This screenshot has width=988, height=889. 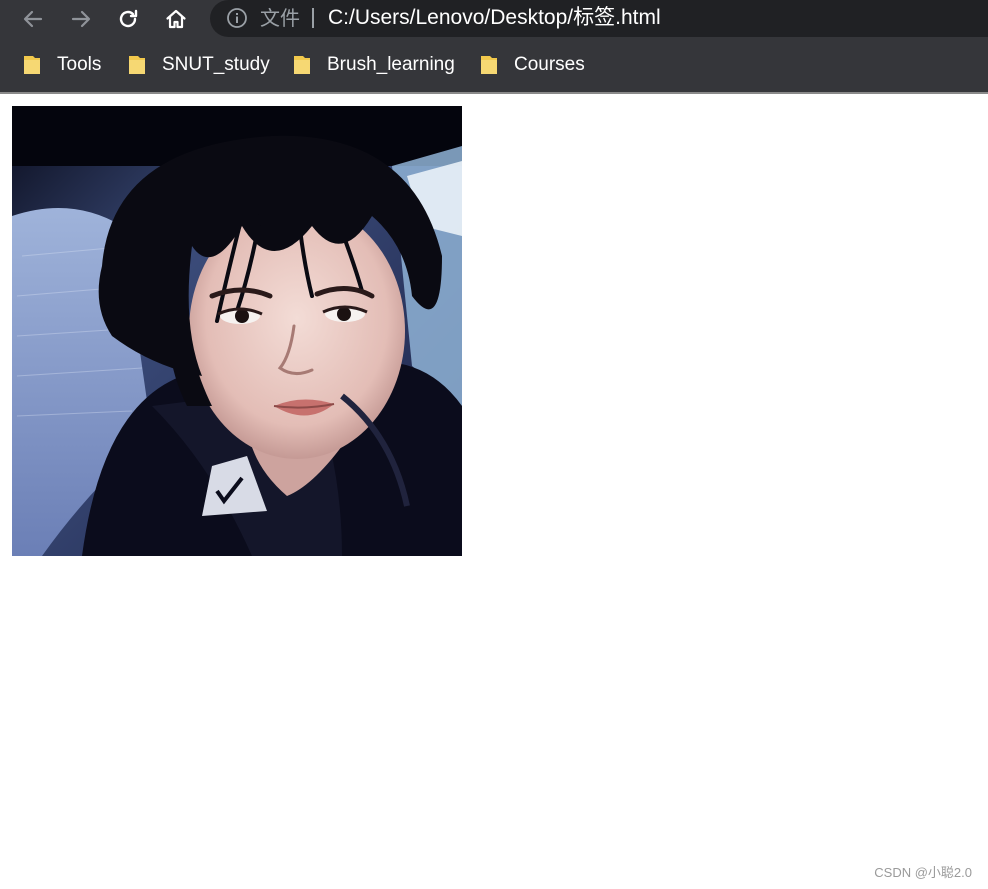 I want to click on forward-button, so click(x=81, y=19).